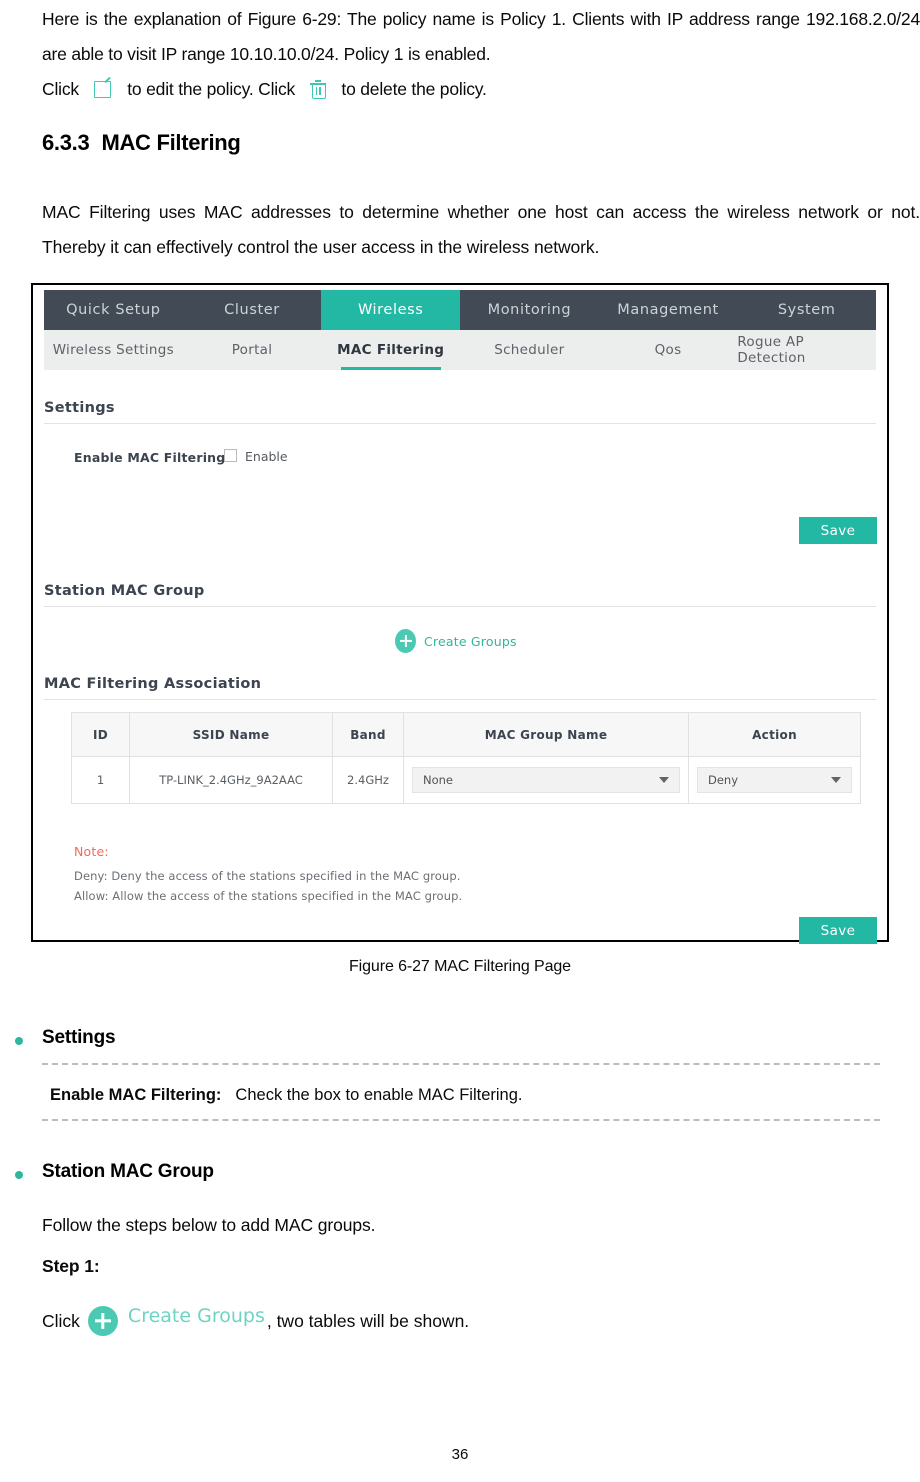 Image resolution: width=920 pixels, height=1482 pixels. Describe the element at coordinates (79, 408) in the screenshot. I see `settings-section-title: Settings` at that location.